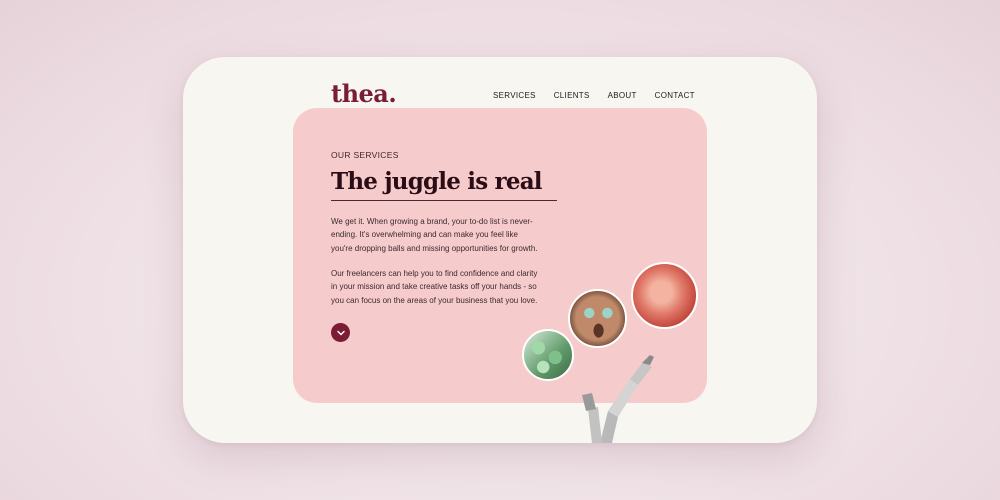 The image size is (1000, 500). Describe the element at coordinates (618, 399) in the screenshot. I see `juggling-legs-illustration` at that location.